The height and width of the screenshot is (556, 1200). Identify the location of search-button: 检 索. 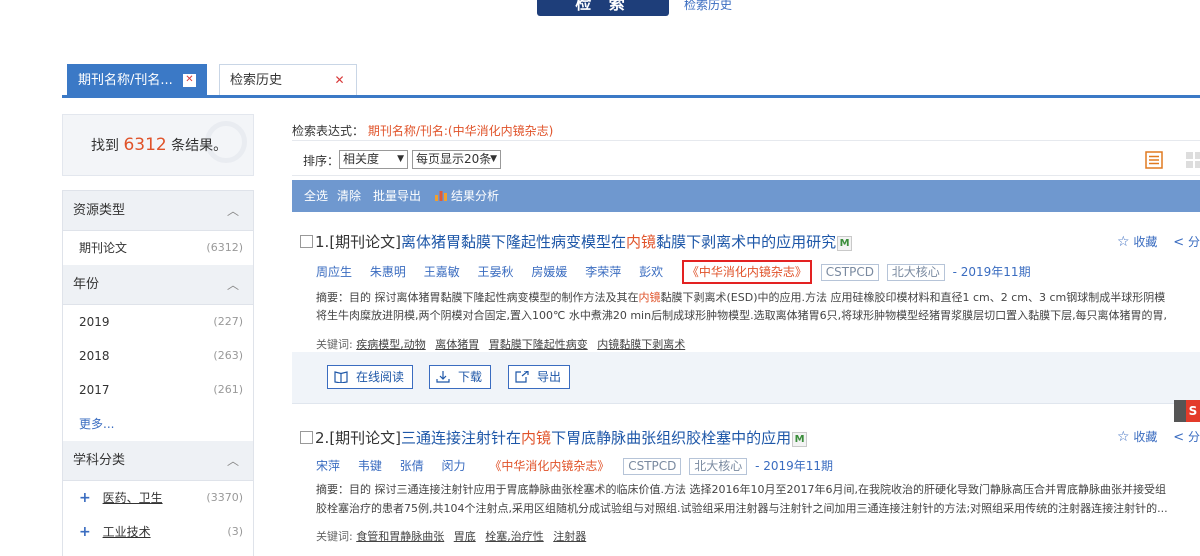
(603, 8).